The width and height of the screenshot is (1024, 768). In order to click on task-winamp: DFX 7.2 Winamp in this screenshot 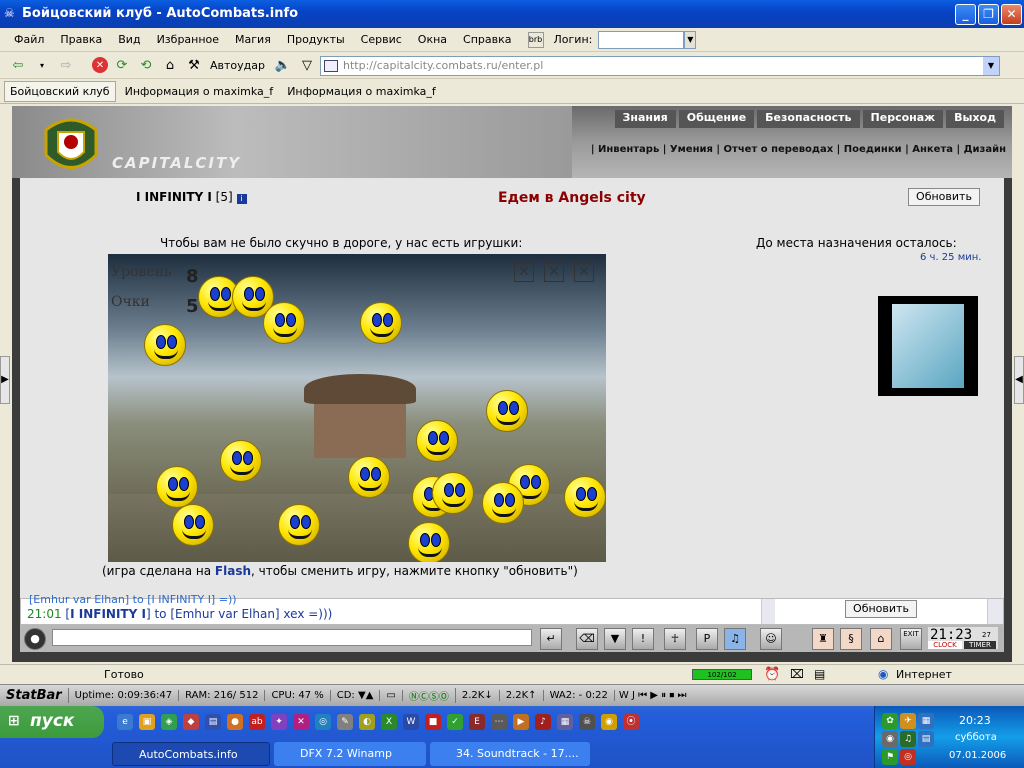, I will do `click(350, 754)`.